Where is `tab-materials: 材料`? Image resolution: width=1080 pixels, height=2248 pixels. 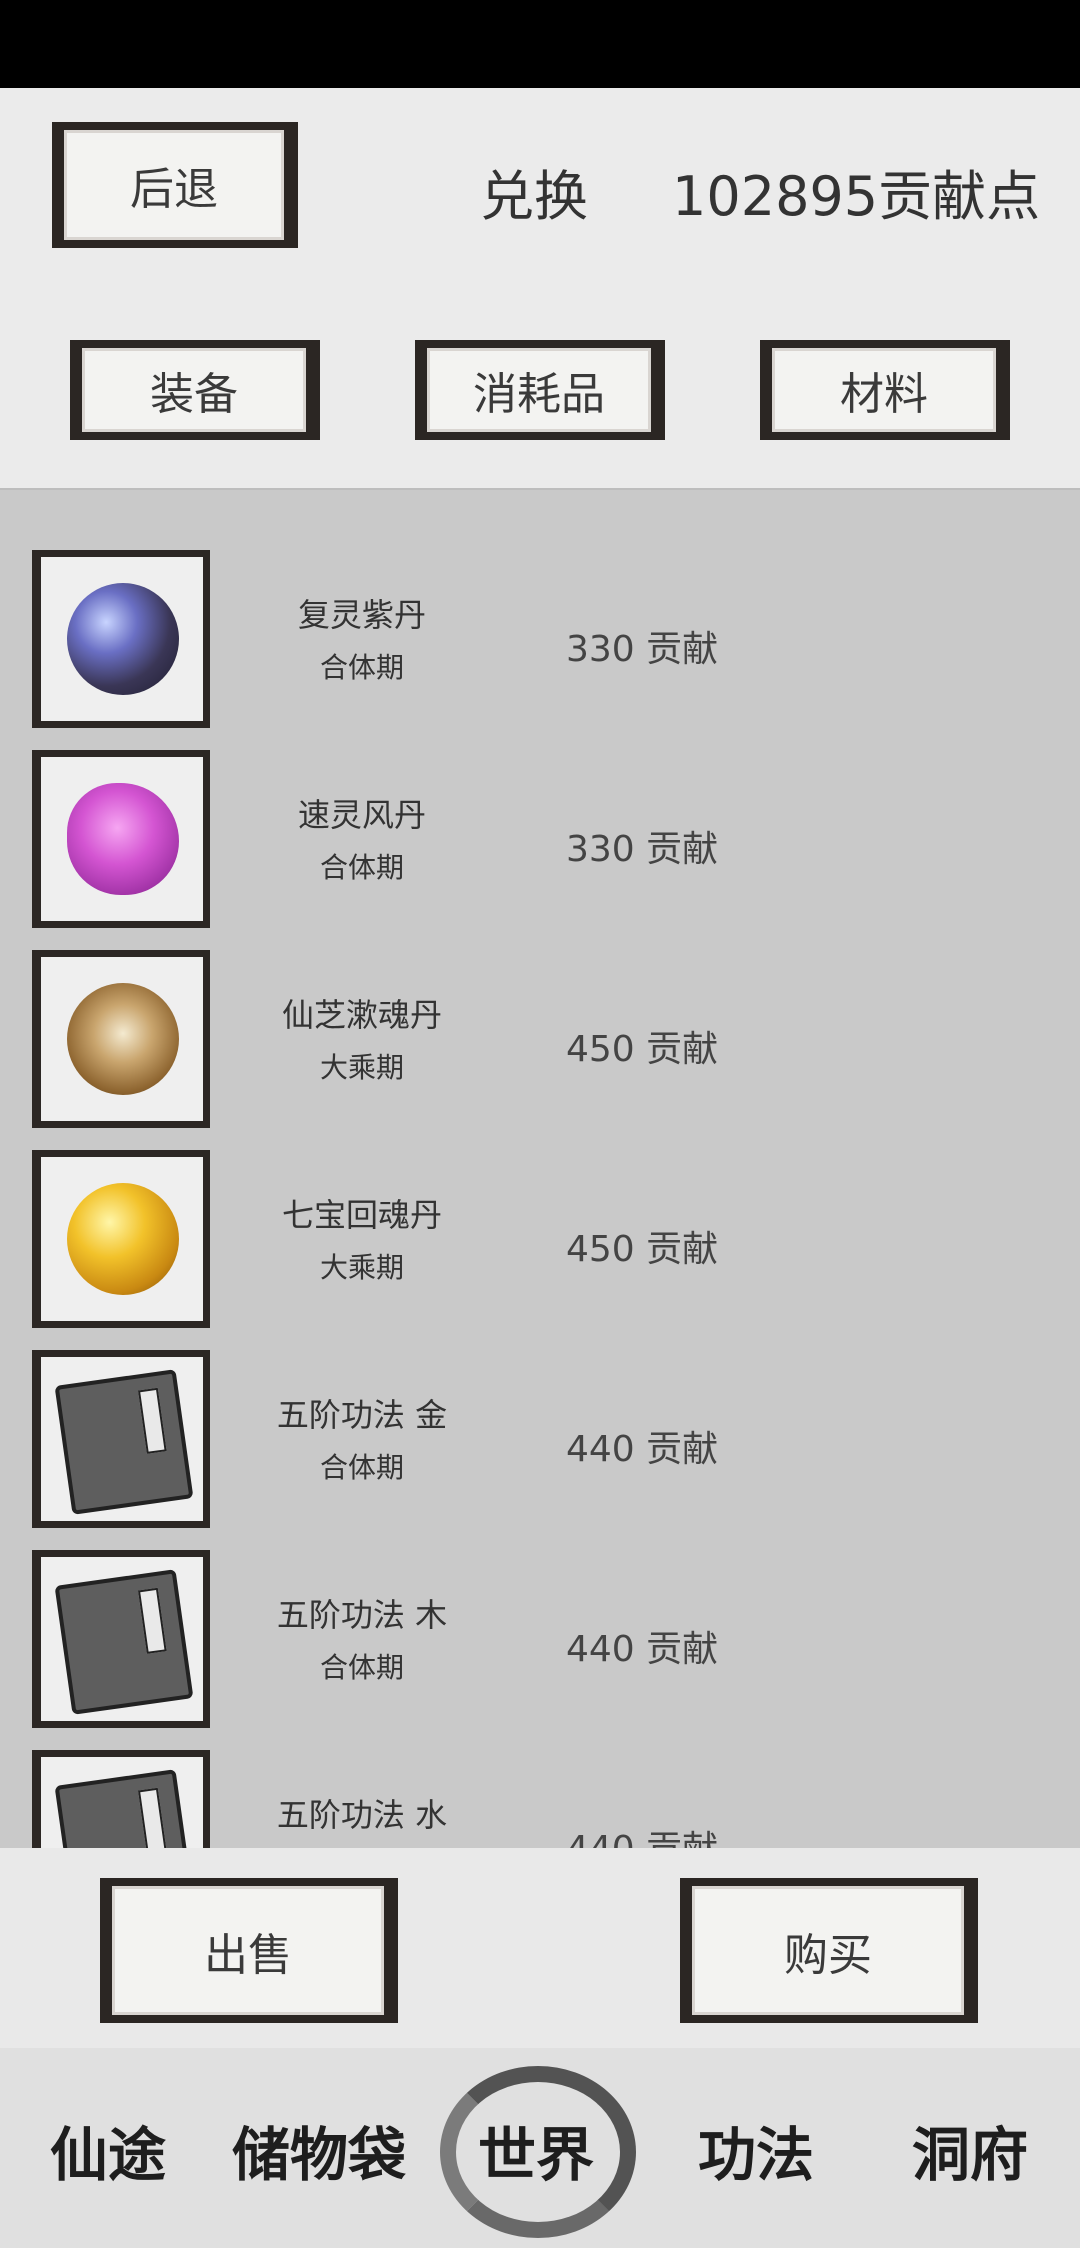
tab-materials: 材料 is located at coordinates (885, 390).